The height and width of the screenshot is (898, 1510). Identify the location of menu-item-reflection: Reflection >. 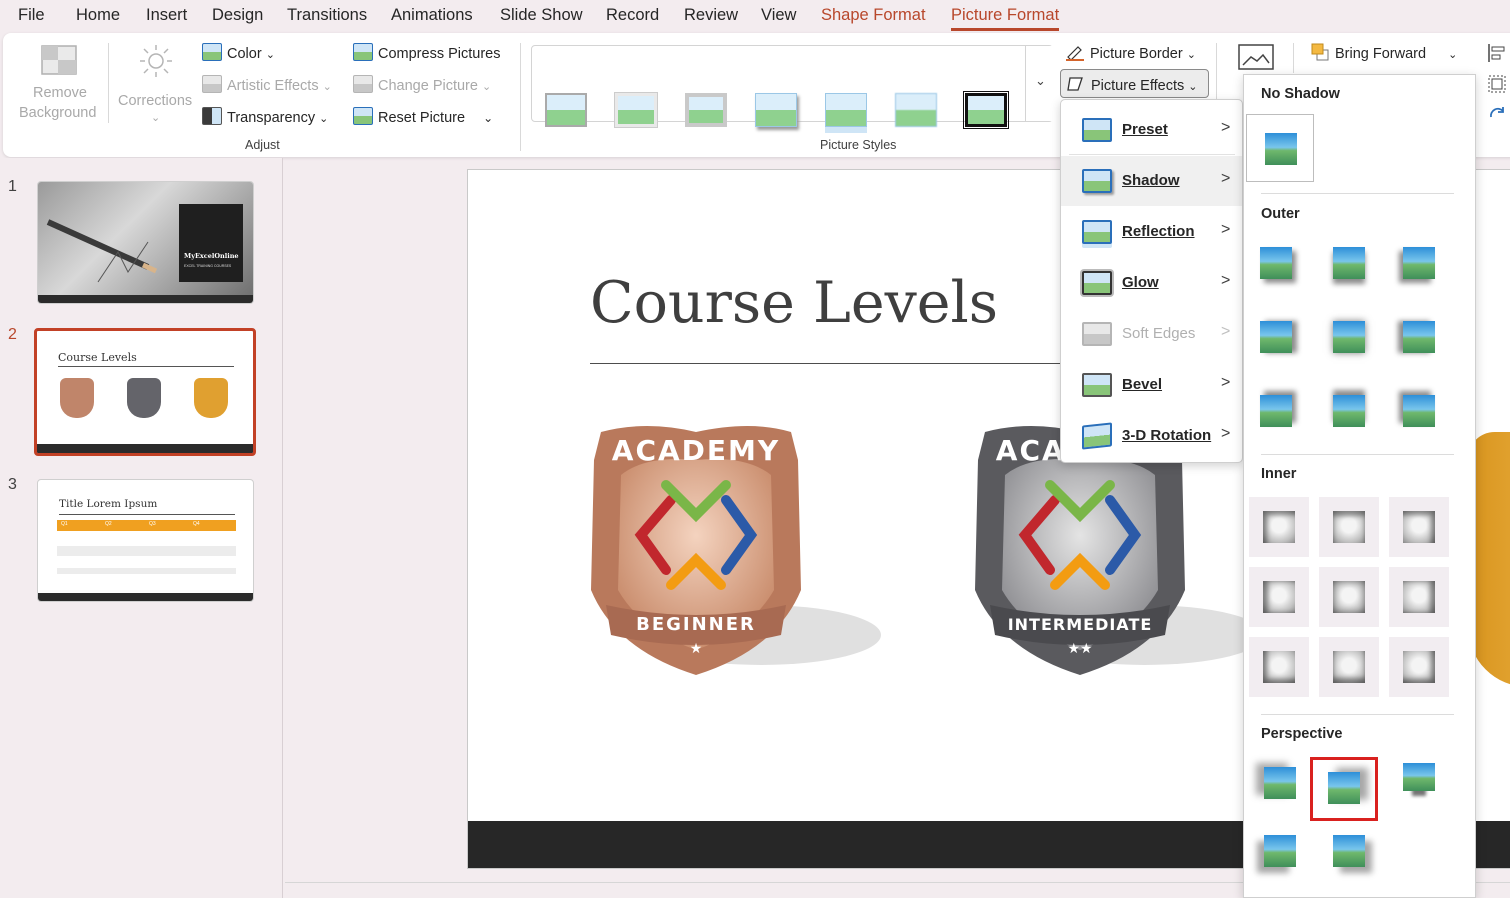
(1151, 232).